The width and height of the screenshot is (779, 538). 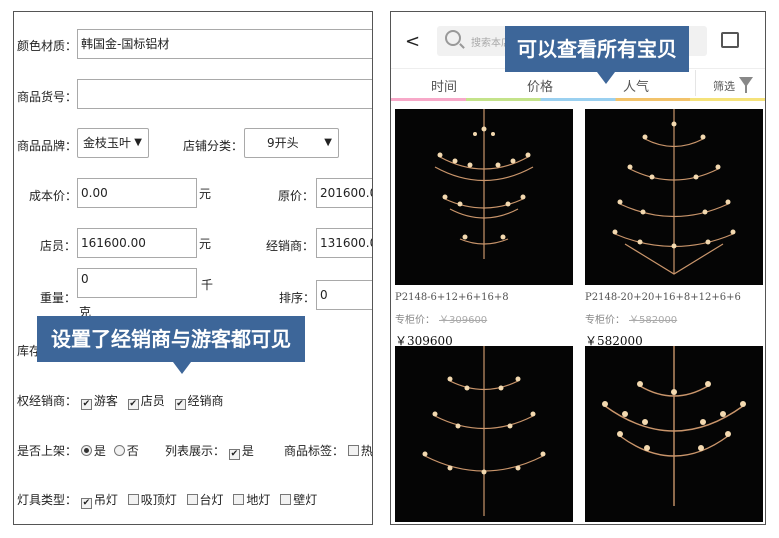 What do you see at coordinates (137, 243) in the screenshot?
I see `clerk-price-input: 161600.00` at bounding box center [137, 243].